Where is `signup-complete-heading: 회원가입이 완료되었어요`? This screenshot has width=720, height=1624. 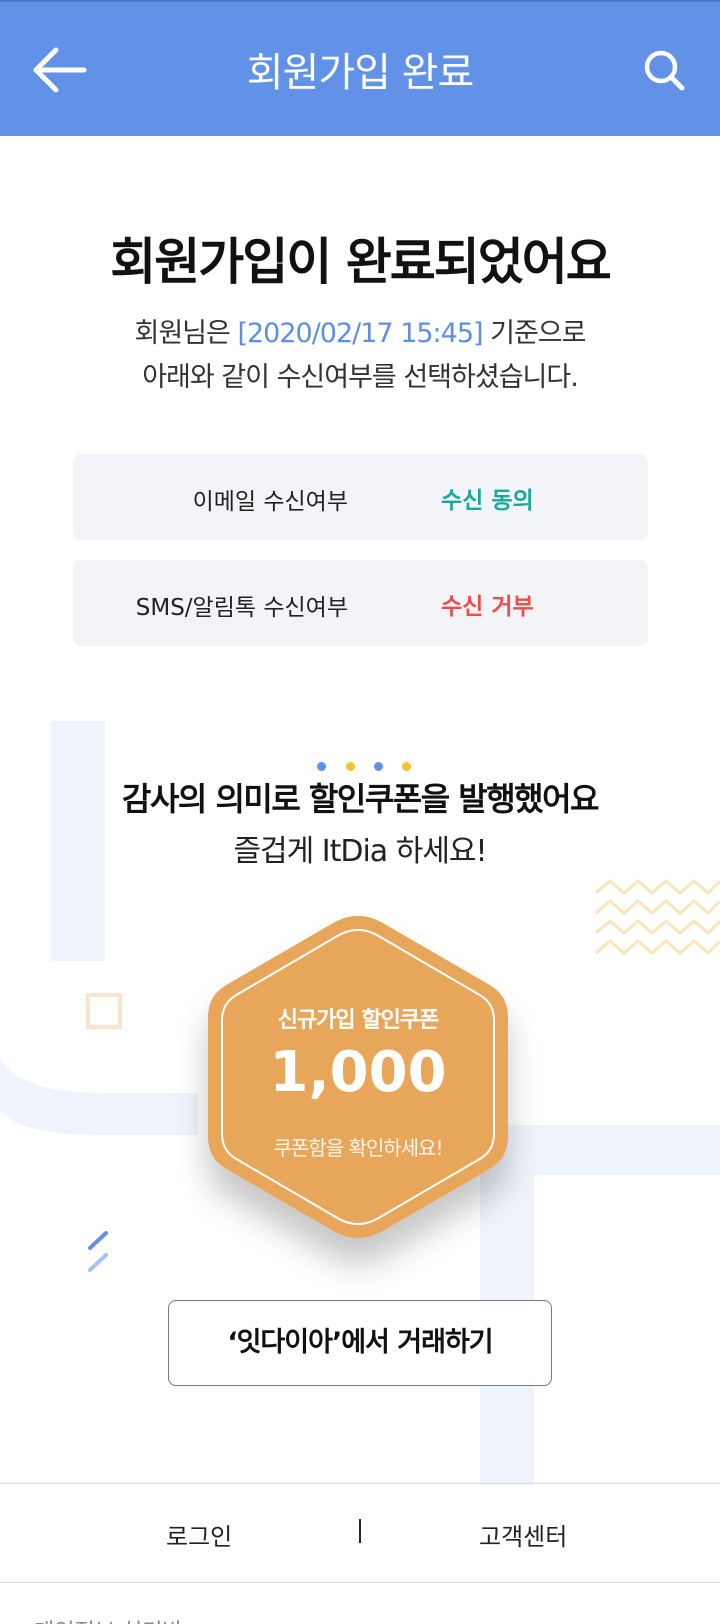
signup-complete-heading: 회원가입이 완료되었어요 is located at coordinates (360, 262).